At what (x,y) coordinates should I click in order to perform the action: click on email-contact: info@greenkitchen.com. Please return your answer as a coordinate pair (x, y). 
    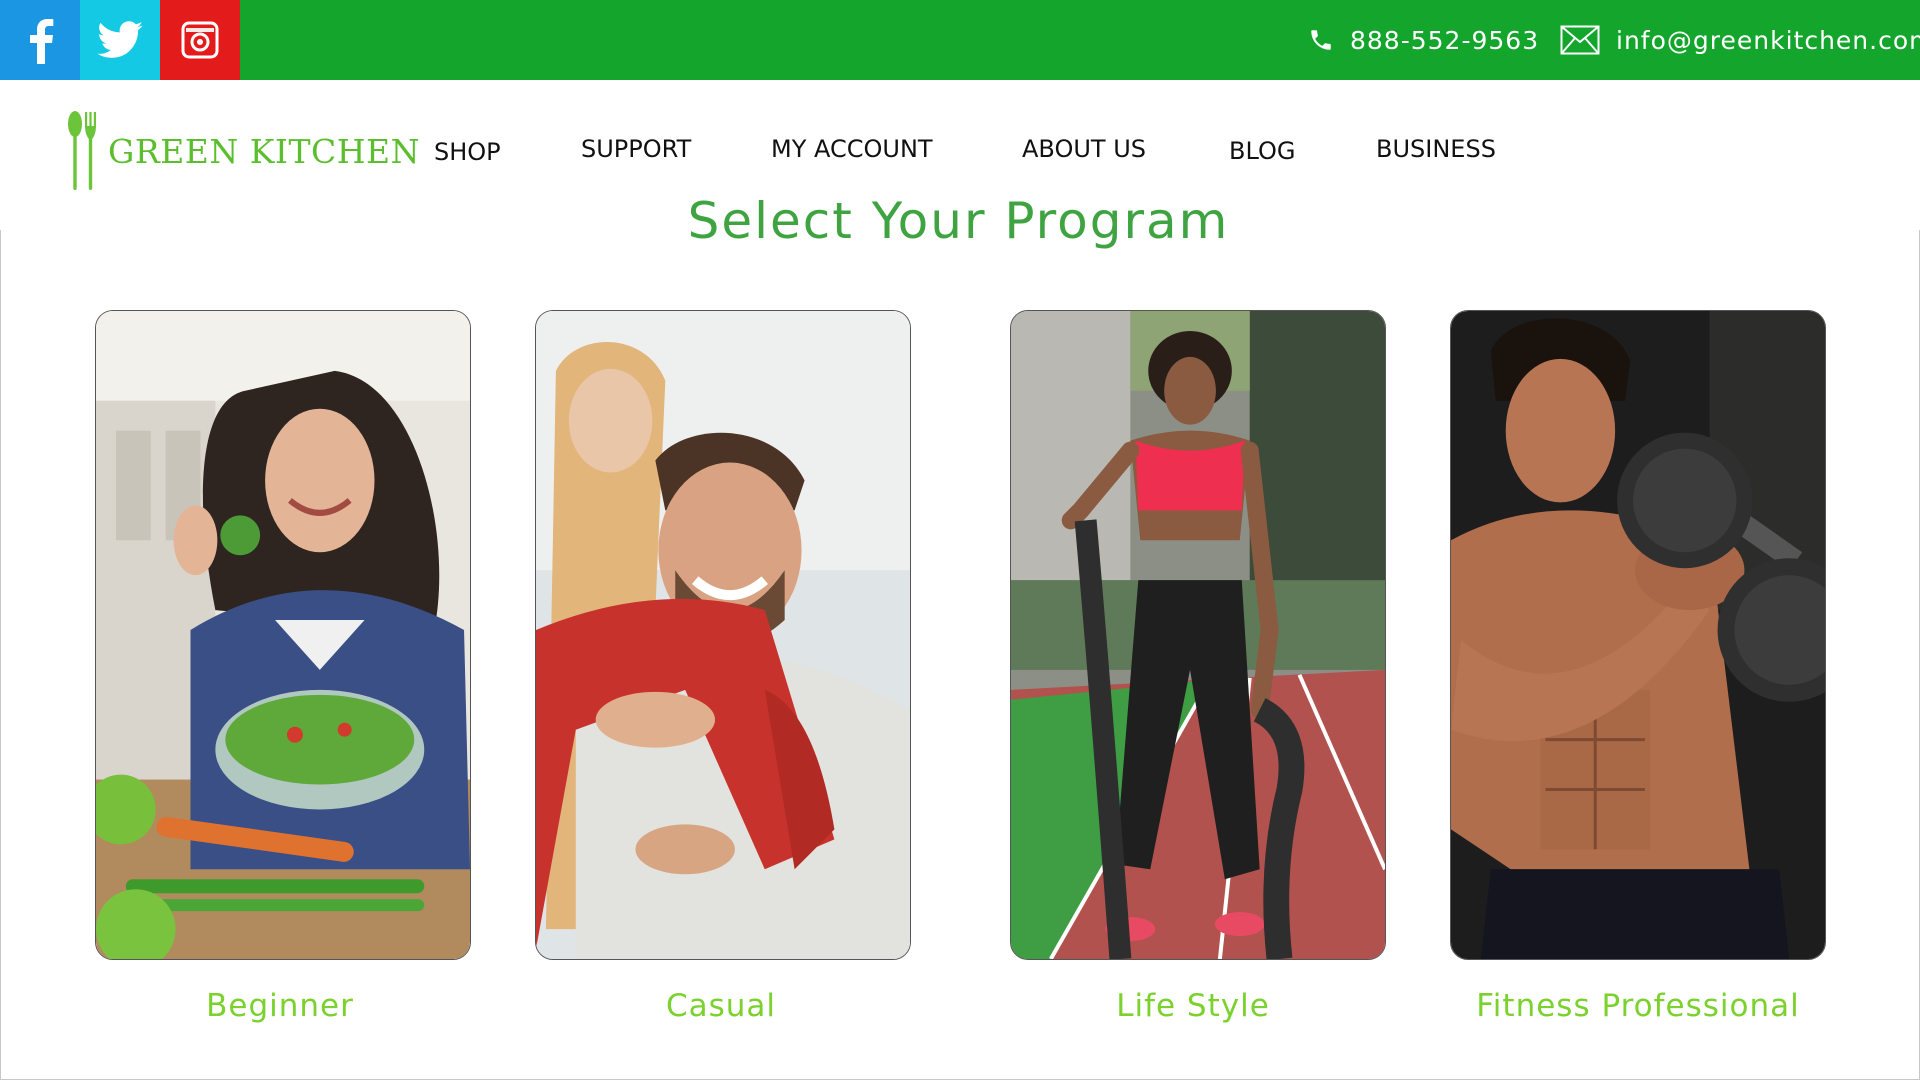
    Looking at the image, I should click on (1740, 40).